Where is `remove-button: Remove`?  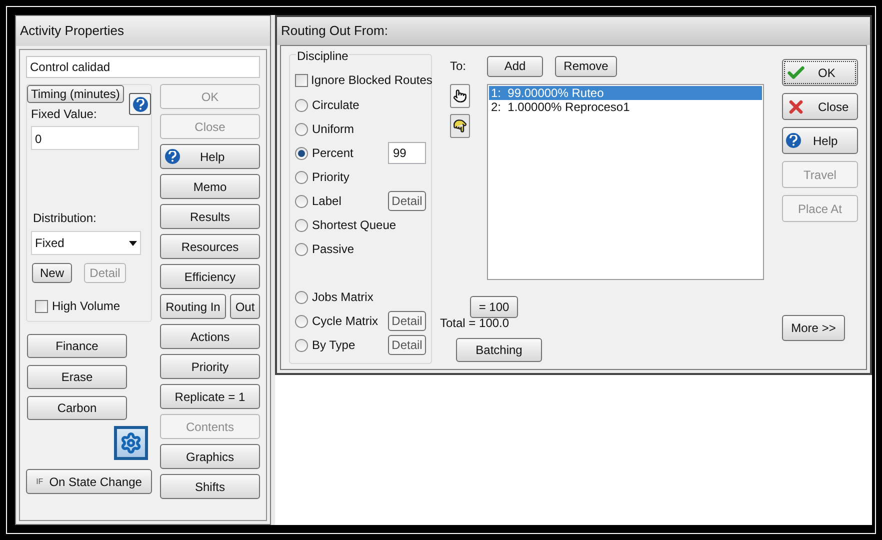
remove-button: Remove is located at coordinates (586, 66).